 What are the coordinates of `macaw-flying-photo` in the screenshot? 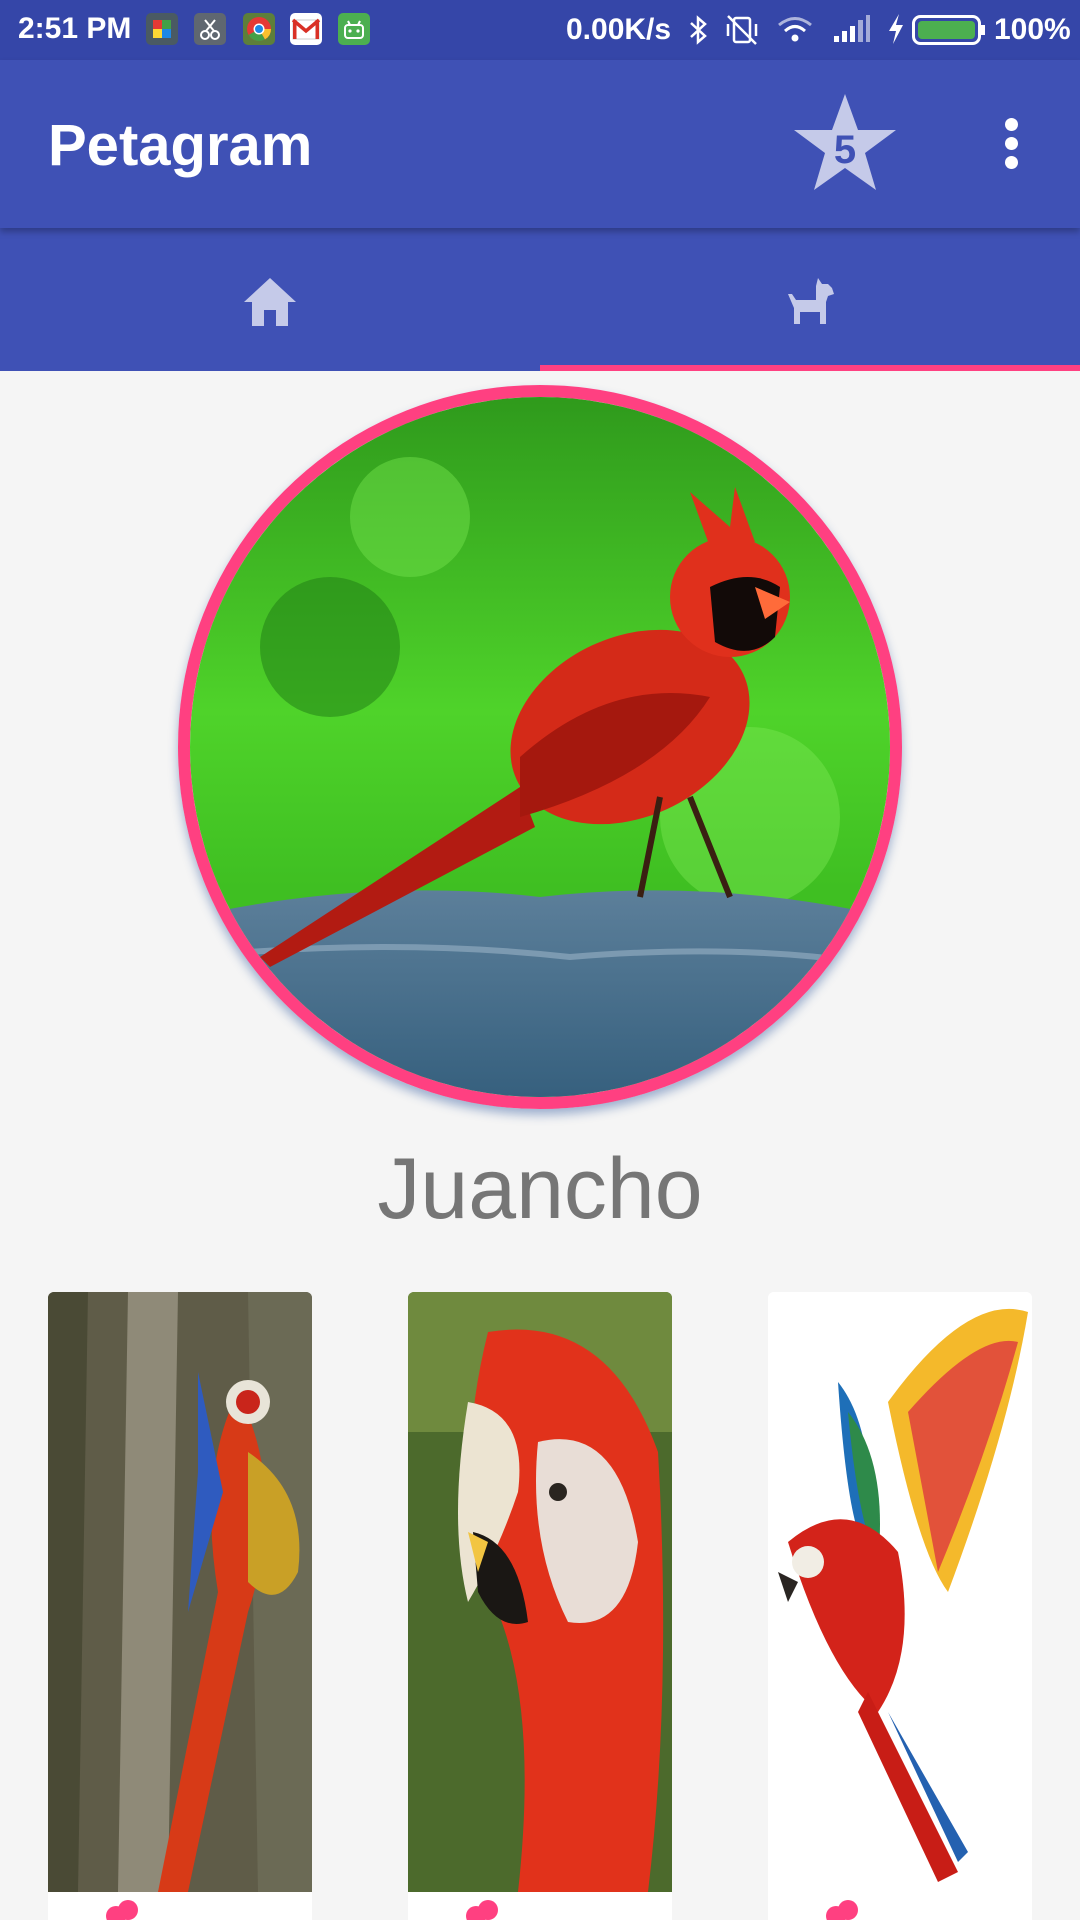 It's located at (180, 1592).